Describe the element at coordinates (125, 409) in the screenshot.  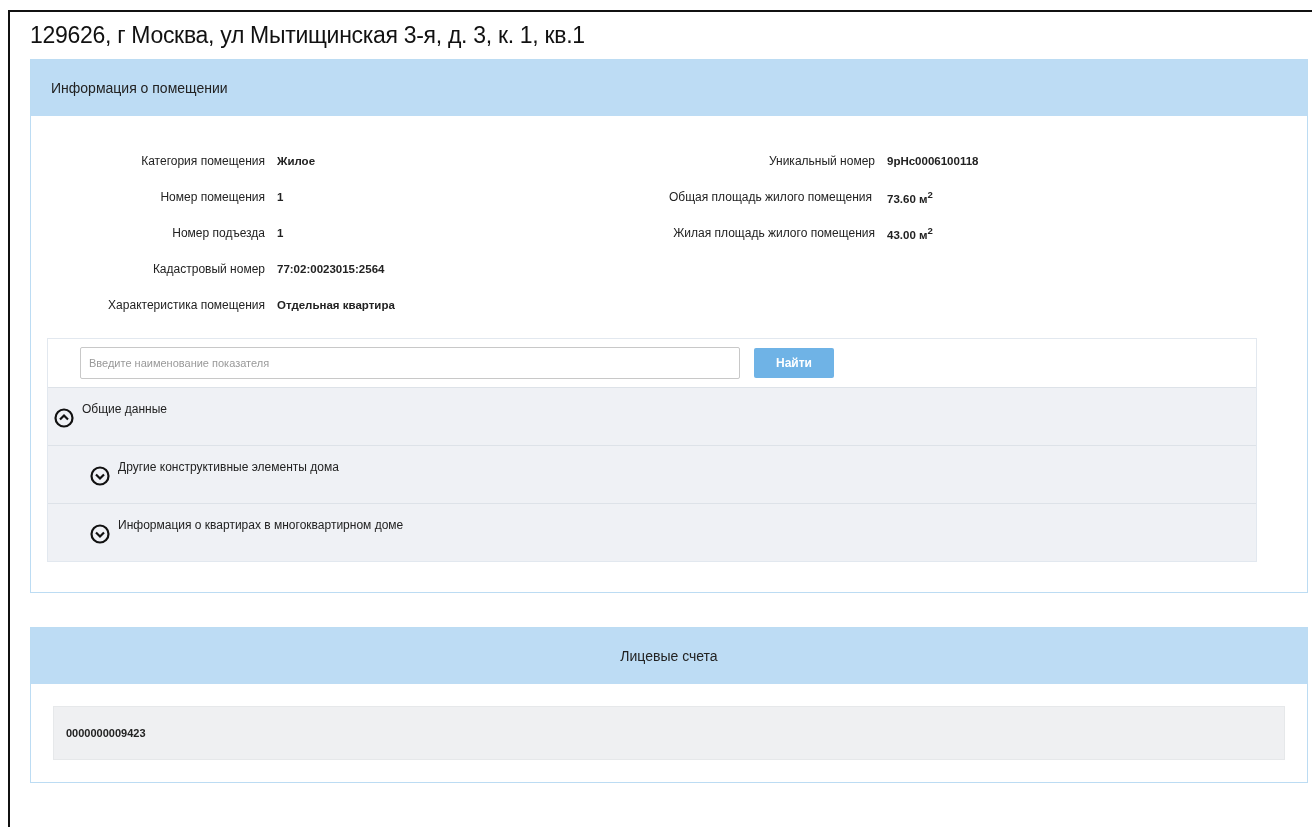
I see `tree-label: Общие данные` at that location.